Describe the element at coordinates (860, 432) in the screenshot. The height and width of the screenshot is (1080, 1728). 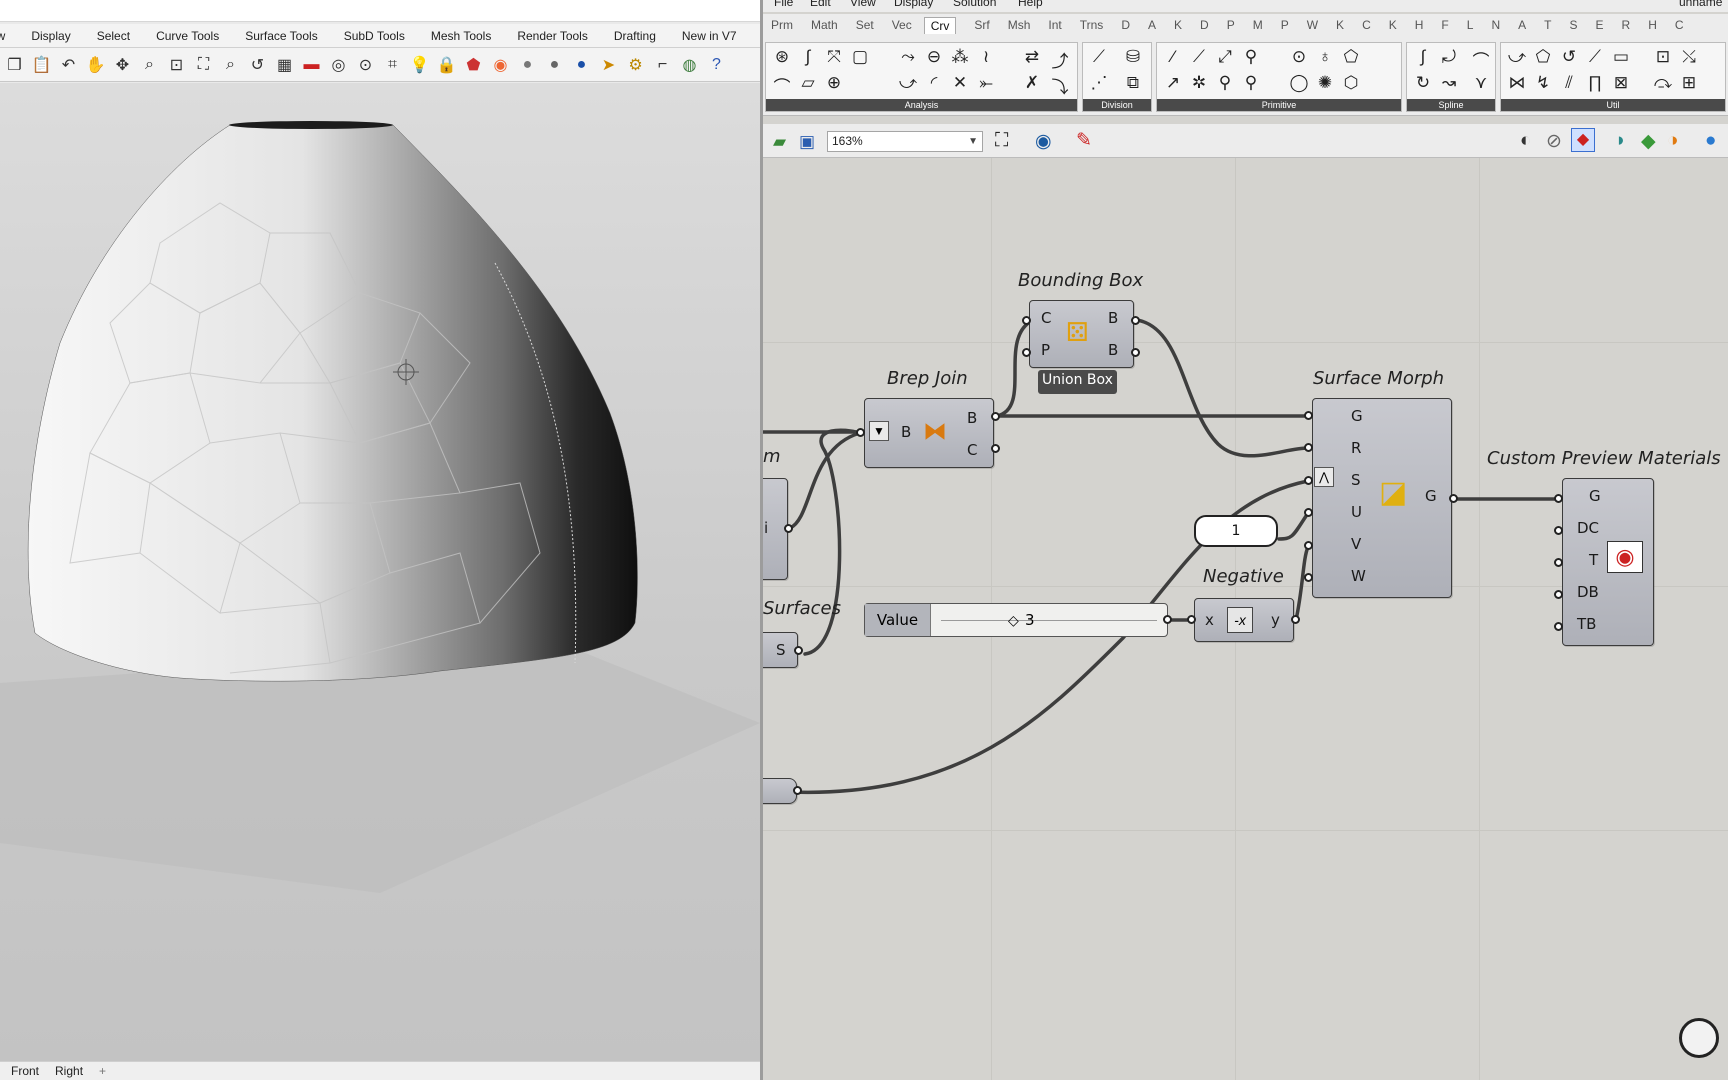
I see `brep-join-input-port` at that location.